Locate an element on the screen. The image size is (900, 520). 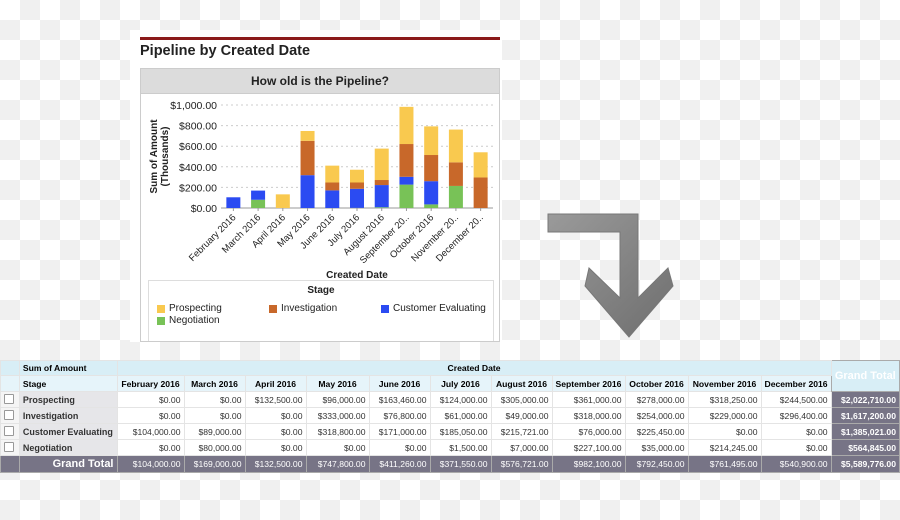
cell-value: $278,000.00 is located at coordinates (656, 399).